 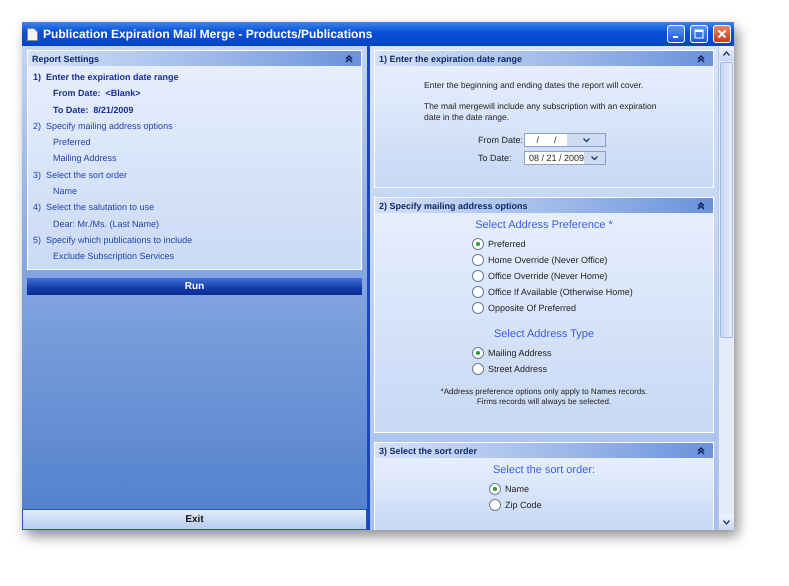 What do you see at coordinates (194, 519) in the screenshot?
I see `exit-button: Exit` at bounding box center [194, 519].